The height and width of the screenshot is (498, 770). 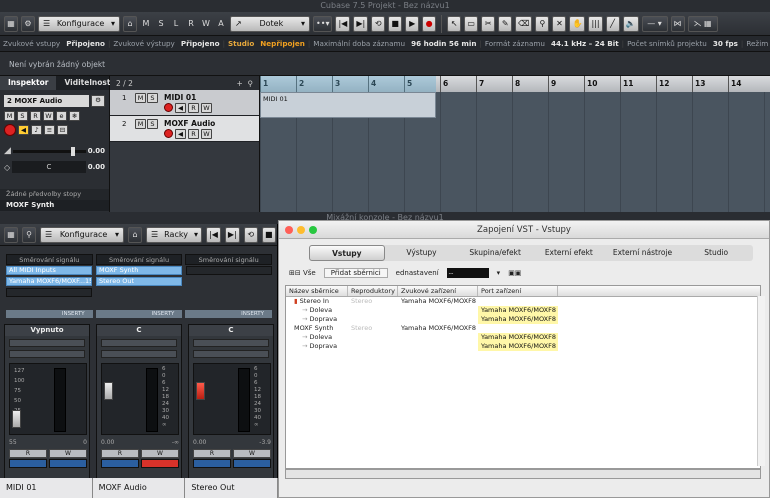 What do you see at coordinates (438, 328) in the screenshot?
I see `bus-device: Yamaha MOXF6/MOXF8` at bounding box center [438, 328].